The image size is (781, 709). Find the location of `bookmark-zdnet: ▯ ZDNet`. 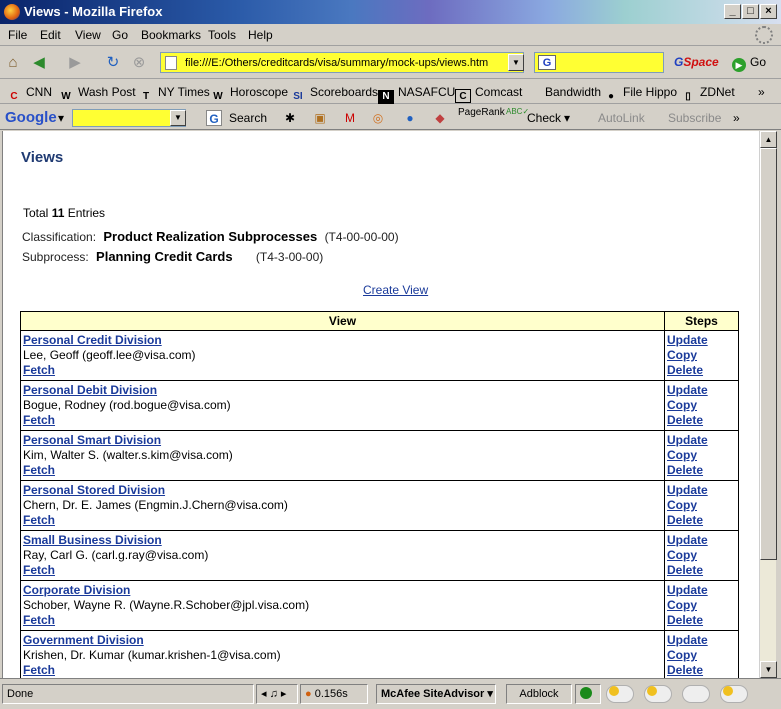

bookmark-zdnet: ▯ ZDNet is located at coordinates (707, 94).